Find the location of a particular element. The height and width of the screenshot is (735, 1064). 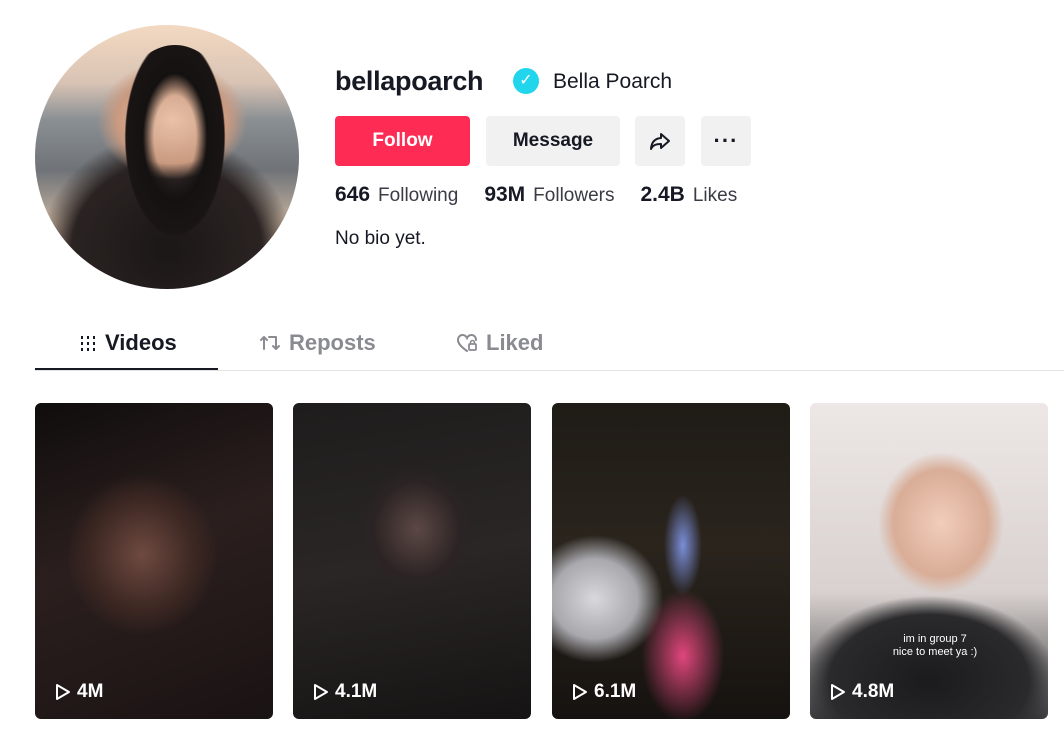

view-count-text: 4.1M is located at coordinates (356, 691).